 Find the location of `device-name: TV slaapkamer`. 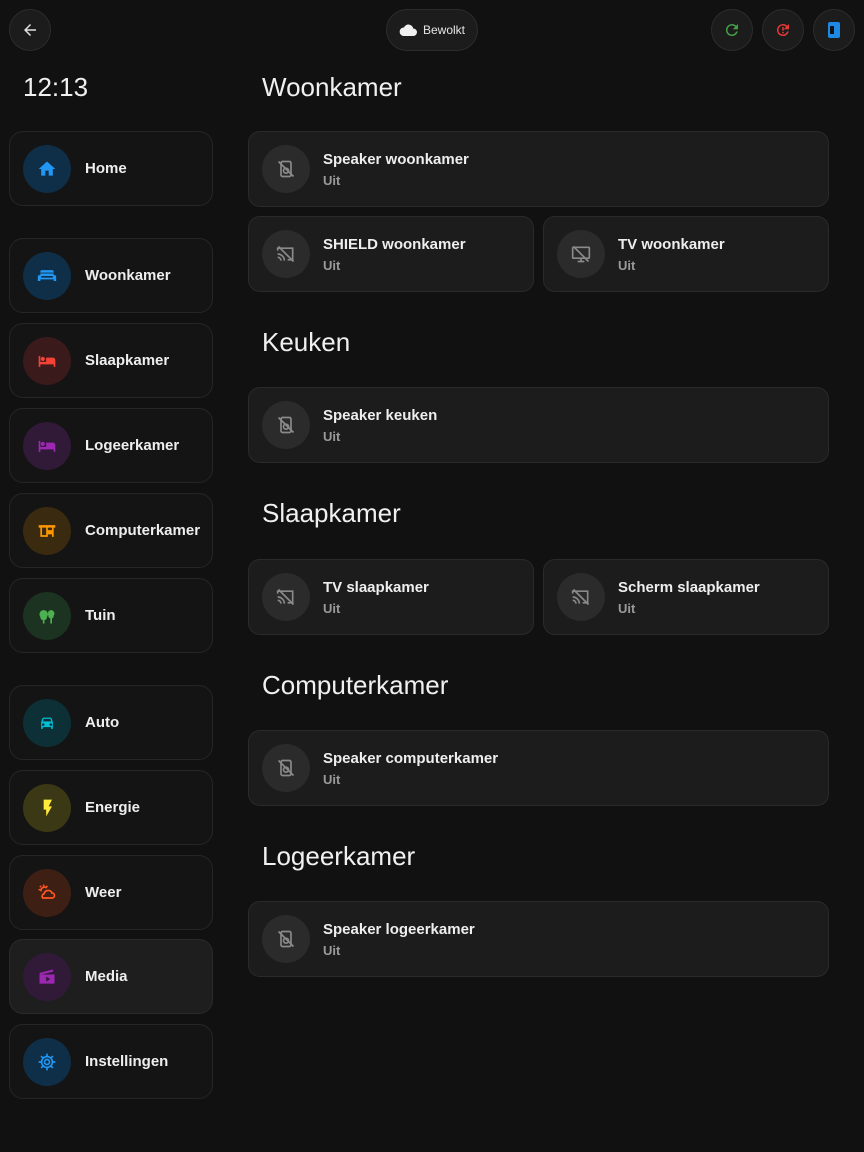

device-name: TV slaapkamer is located at coordinates (376, 587).